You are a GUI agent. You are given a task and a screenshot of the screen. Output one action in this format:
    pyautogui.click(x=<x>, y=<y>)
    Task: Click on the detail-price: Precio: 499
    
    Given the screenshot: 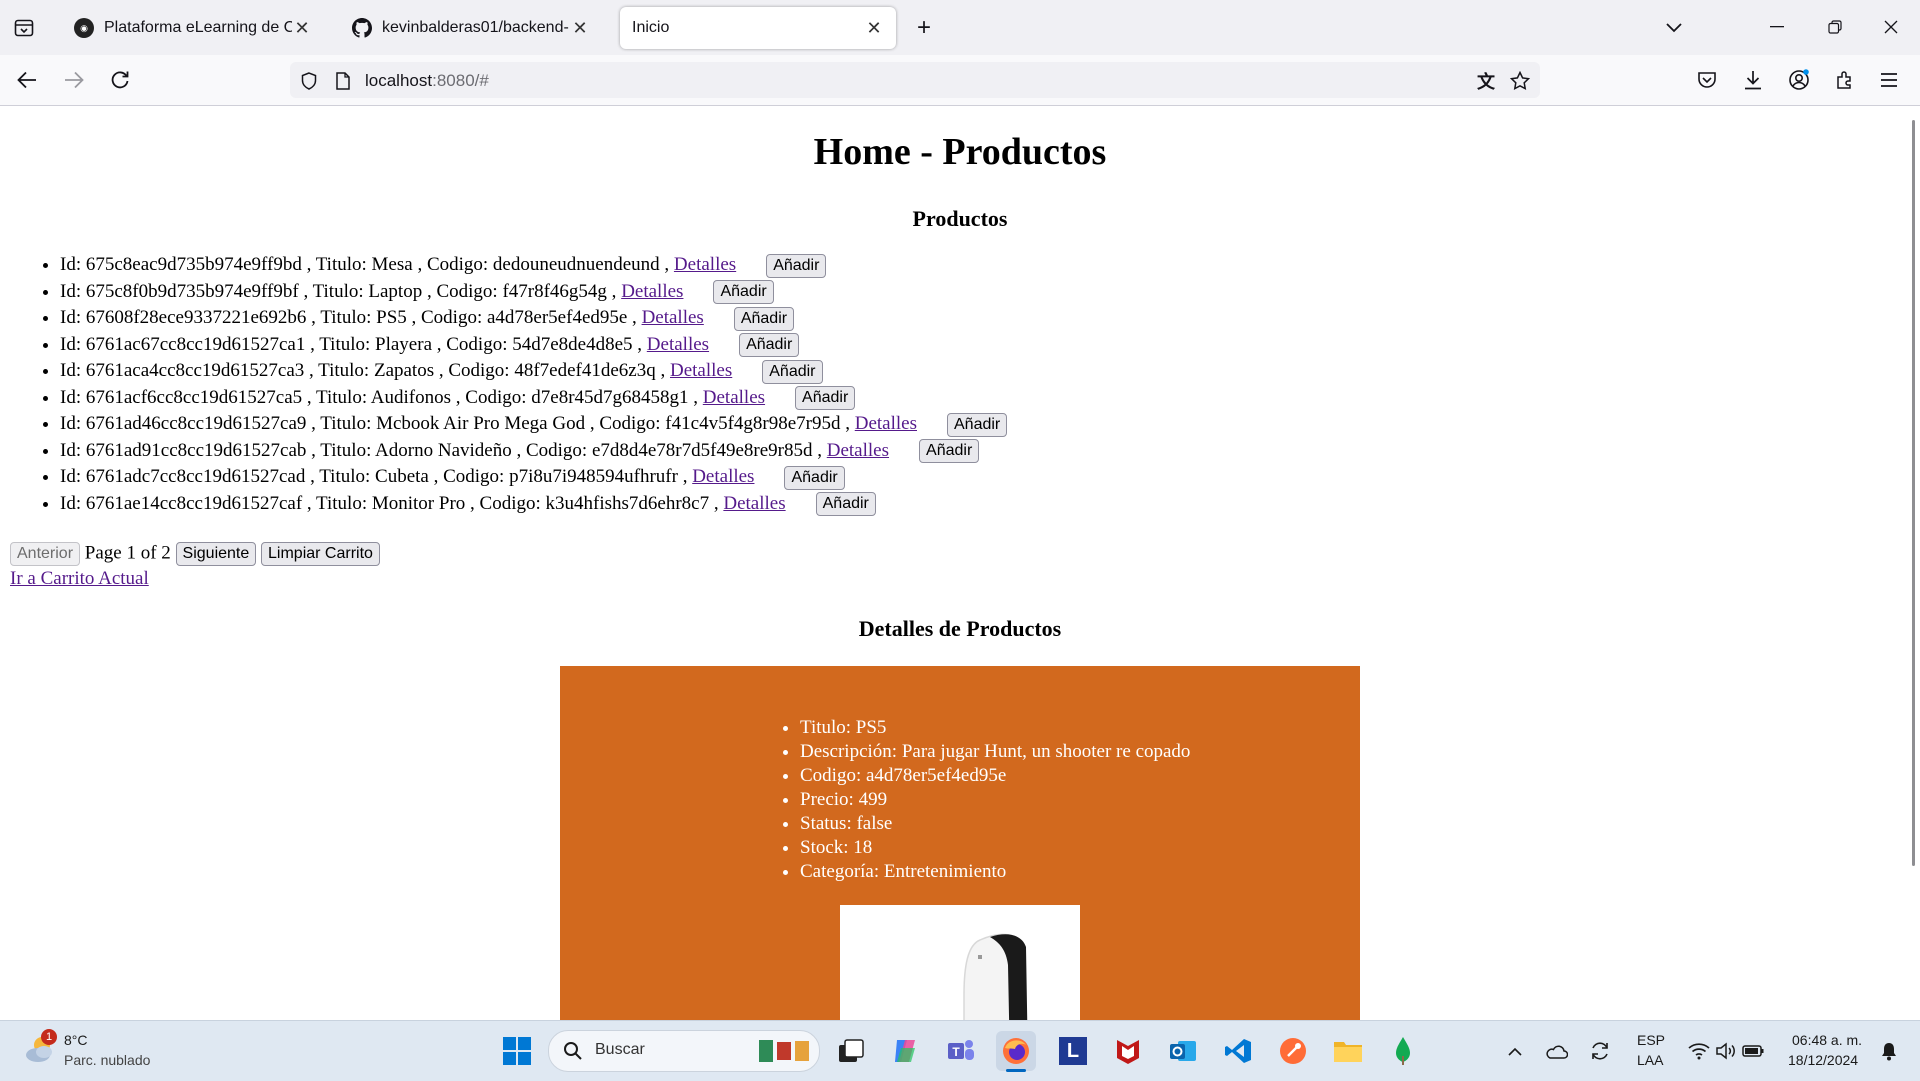 What is the action you would take?
    pyautogui.click(x=995, y=800)
    